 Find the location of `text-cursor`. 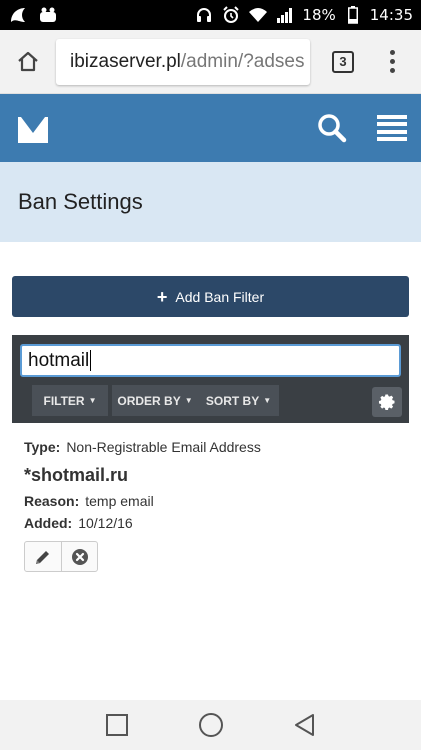

text-cursor is located at coordinates (91, 360).